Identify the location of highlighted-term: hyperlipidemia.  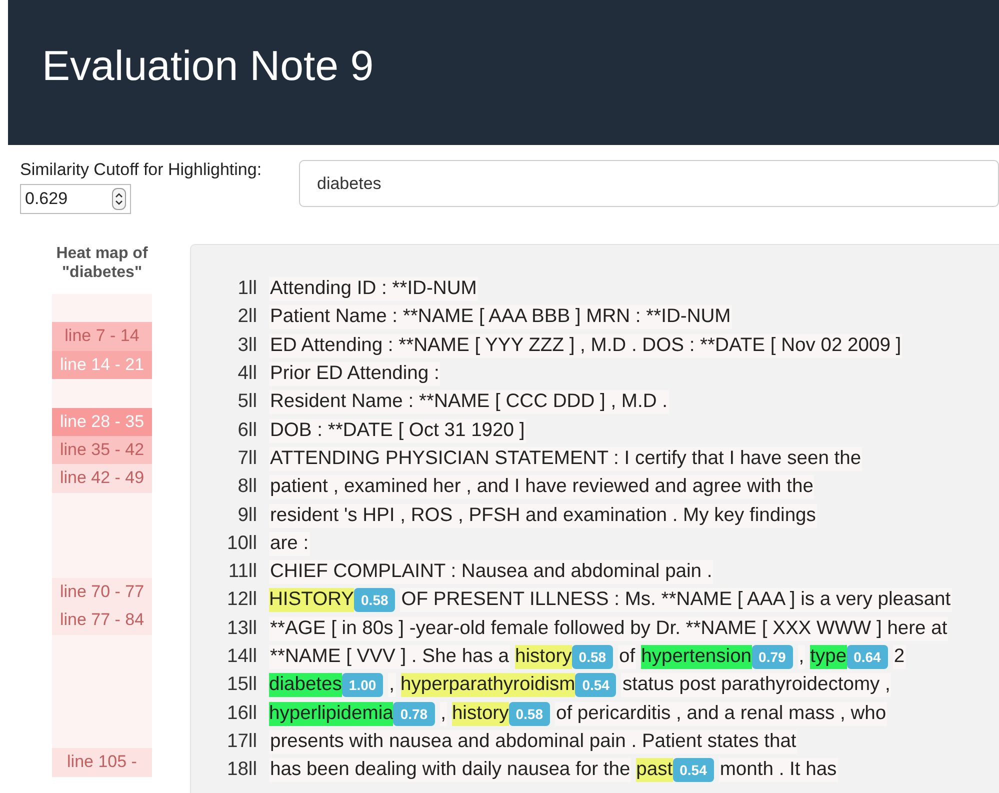
(331, 714).